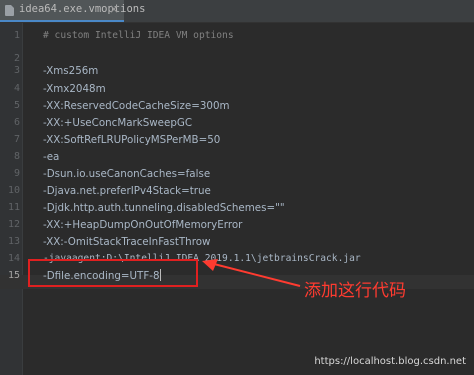  What do you see at coordinates (13, 275) in the screenshot?
I see `line-number-active: 15` at bounding box center [13, 275].